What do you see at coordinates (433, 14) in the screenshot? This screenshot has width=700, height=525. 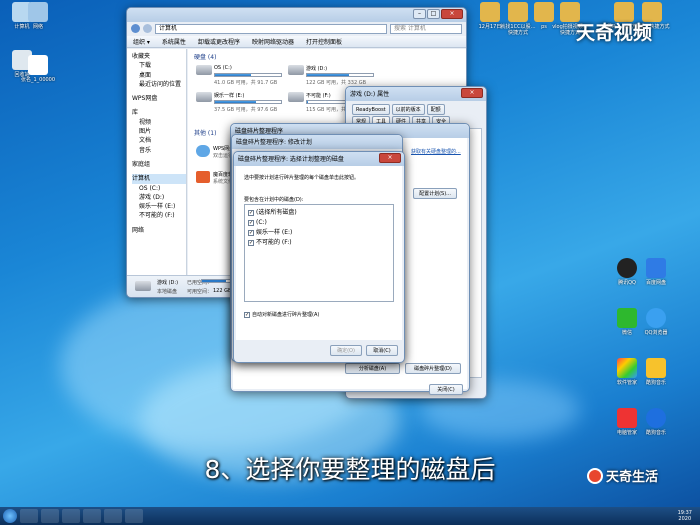 I see `maximize-button: □` at bounding box center [433, 14].